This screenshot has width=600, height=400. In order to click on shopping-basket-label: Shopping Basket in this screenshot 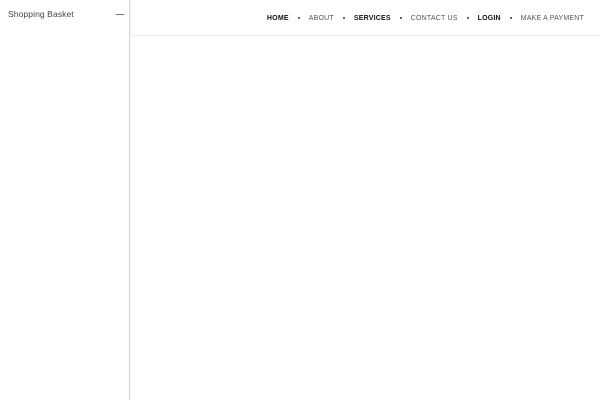, I will do `click(41, 14)`.